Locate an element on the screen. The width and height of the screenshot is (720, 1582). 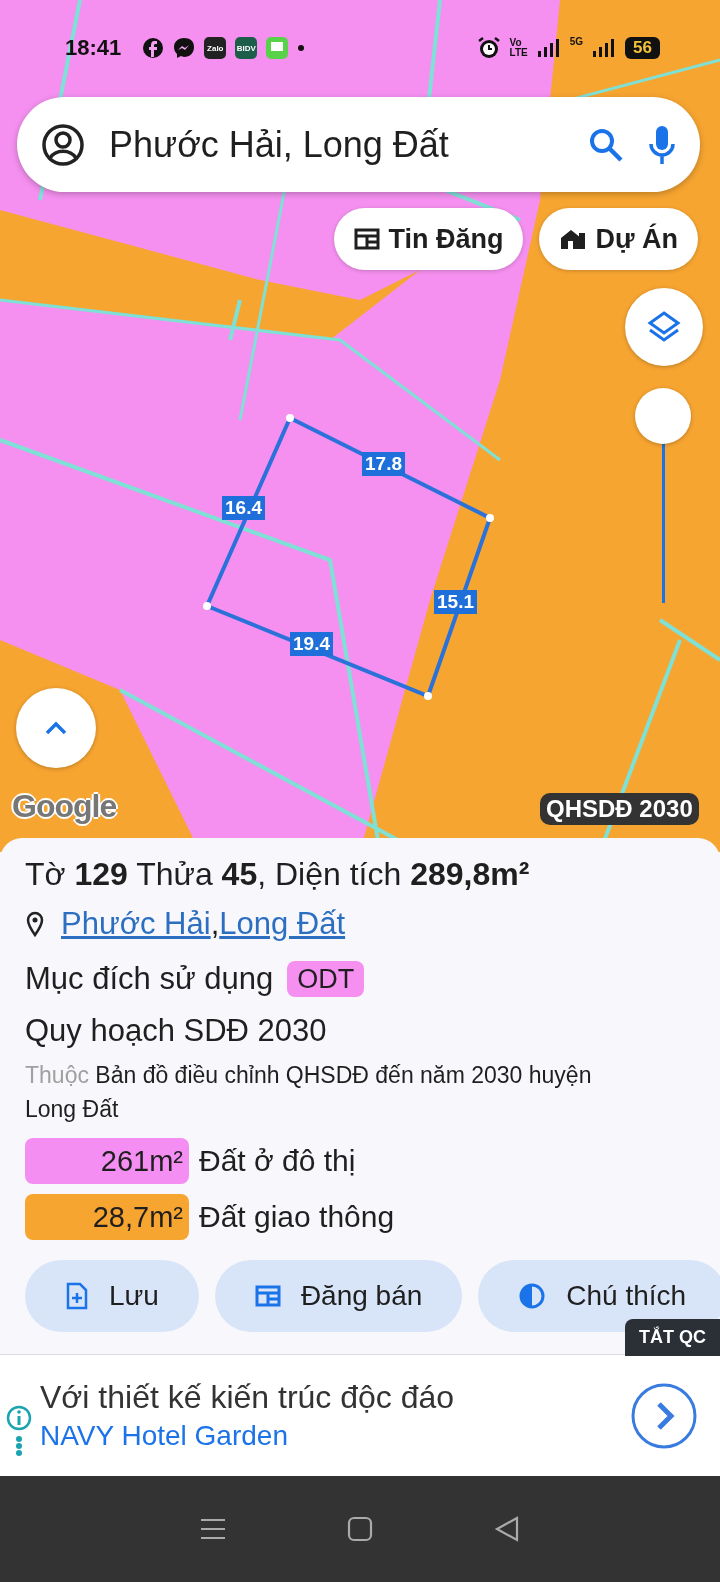
filter-chip: Dự Án is located at coordinates (618, 239).